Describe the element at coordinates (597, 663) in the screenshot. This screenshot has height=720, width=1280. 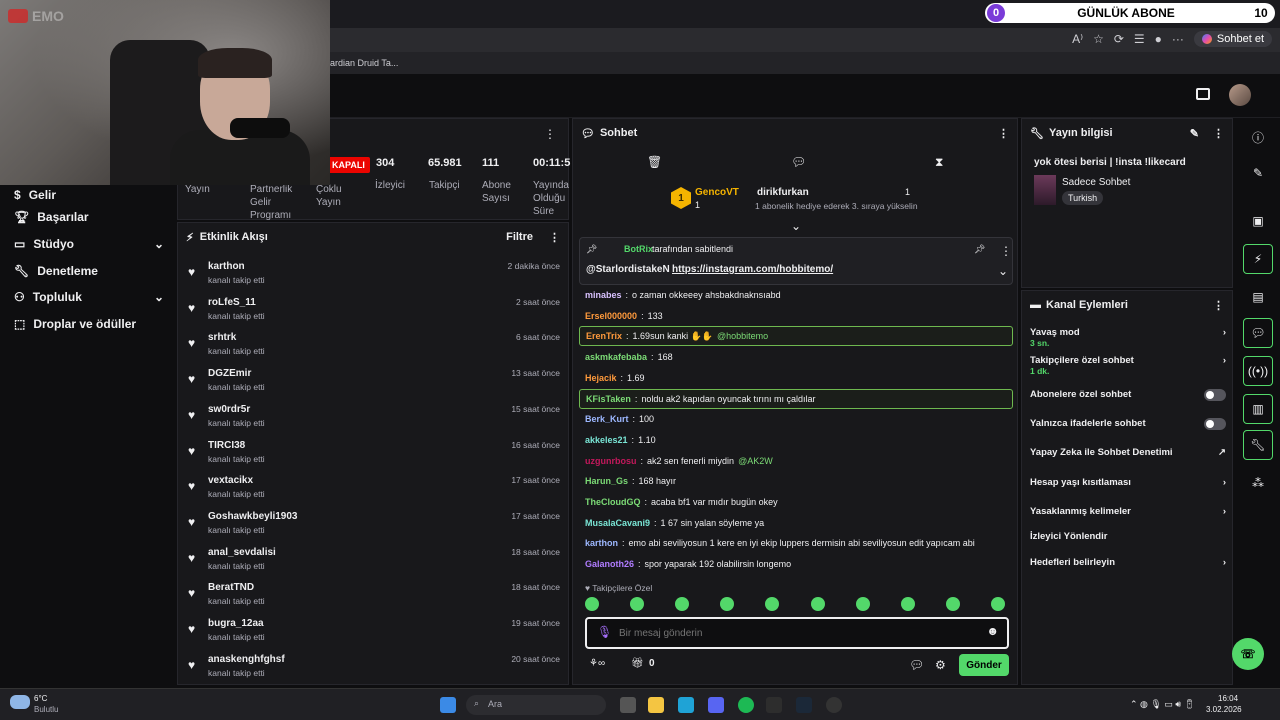
I see `infinity-icon: ⚘∞` at that location.